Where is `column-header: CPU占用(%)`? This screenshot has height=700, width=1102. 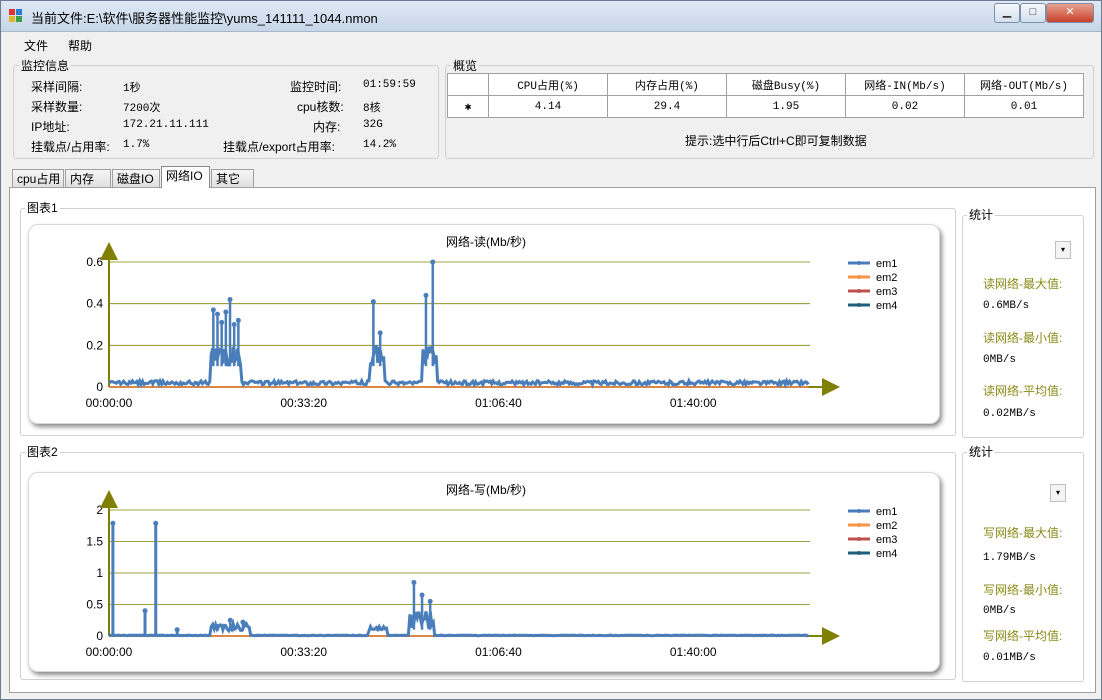 column-header: CPU占用(%) is located at coordinates (548, 84).